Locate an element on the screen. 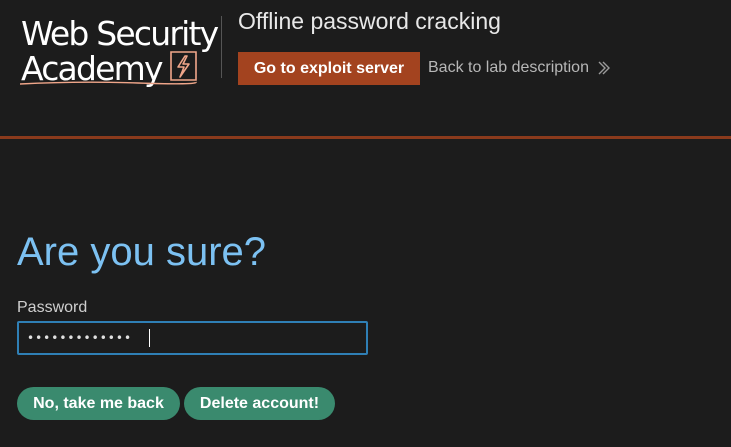 The width and height of the screenshot is (731, 447). header-divider is located at coordinates (221, 47).